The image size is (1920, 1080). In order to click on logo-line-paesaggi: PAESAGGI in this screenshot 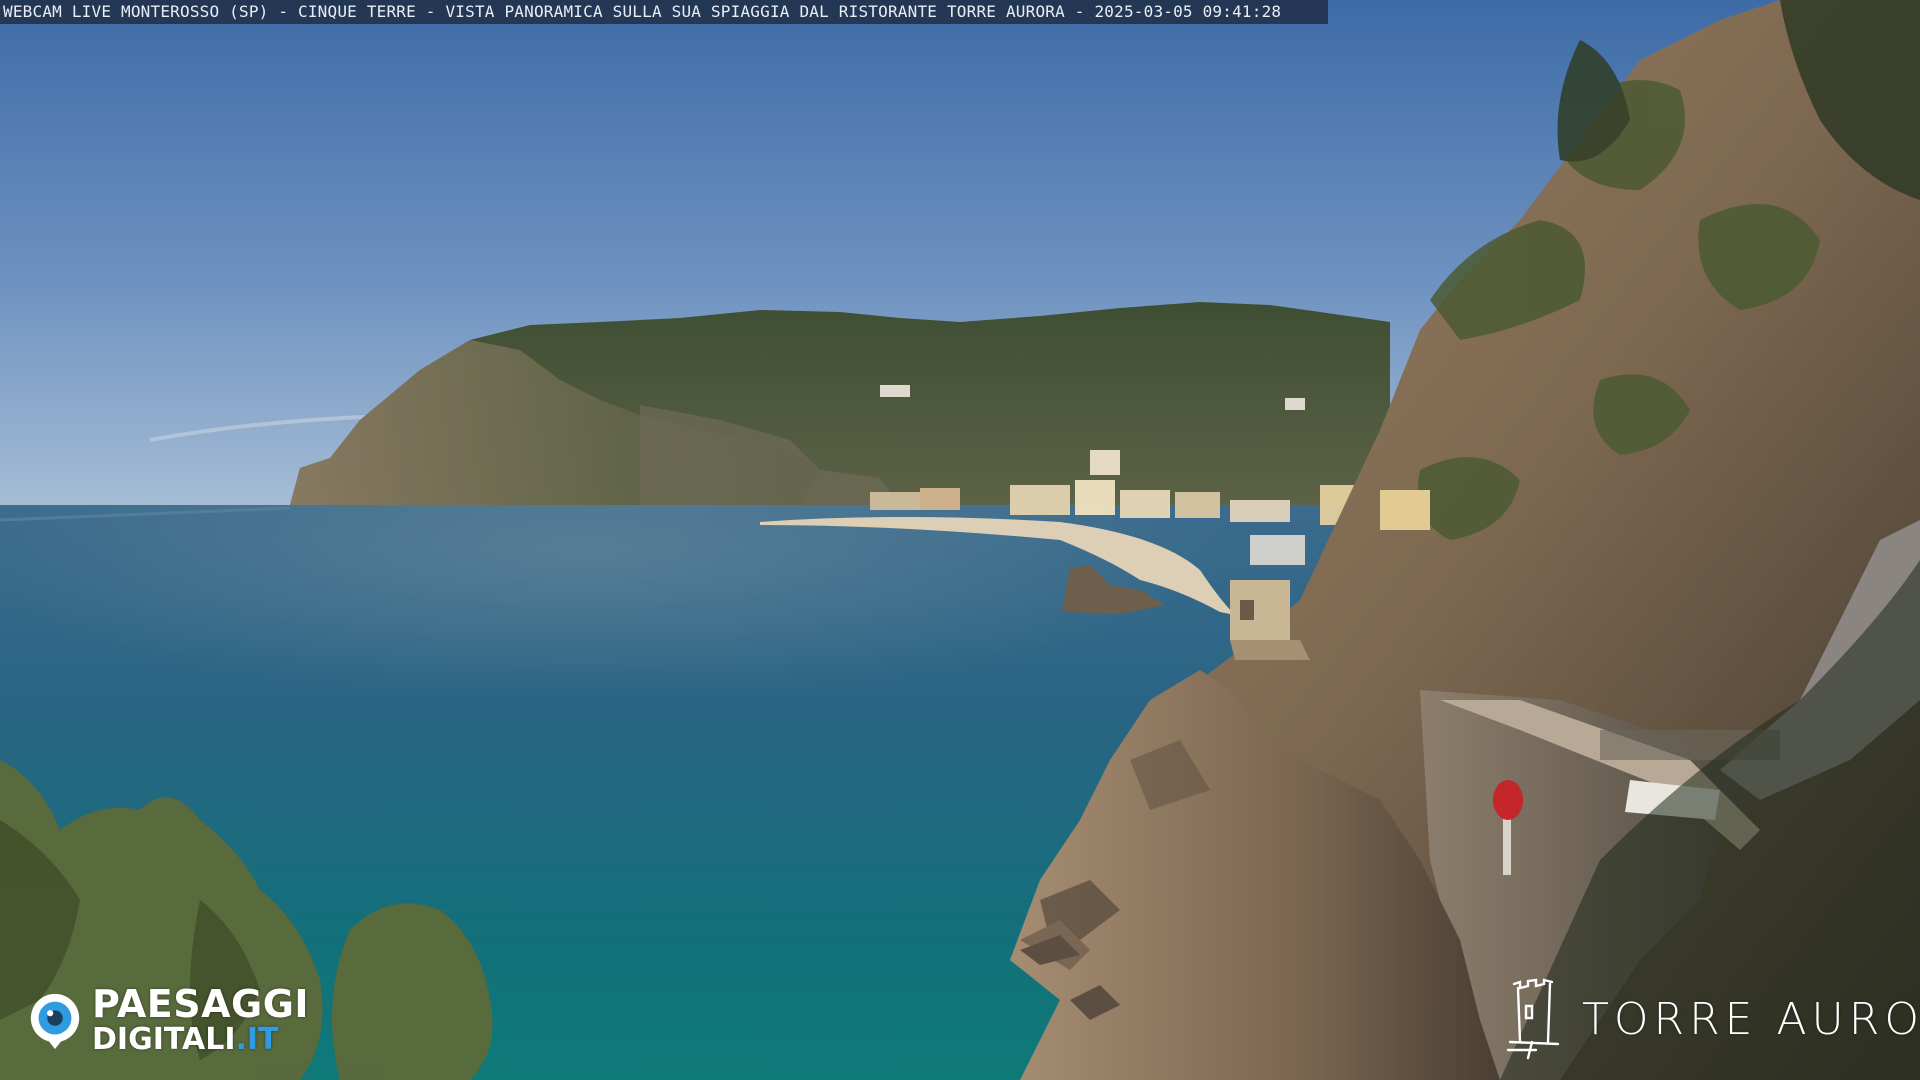, I will do `click(201, 1004)`.